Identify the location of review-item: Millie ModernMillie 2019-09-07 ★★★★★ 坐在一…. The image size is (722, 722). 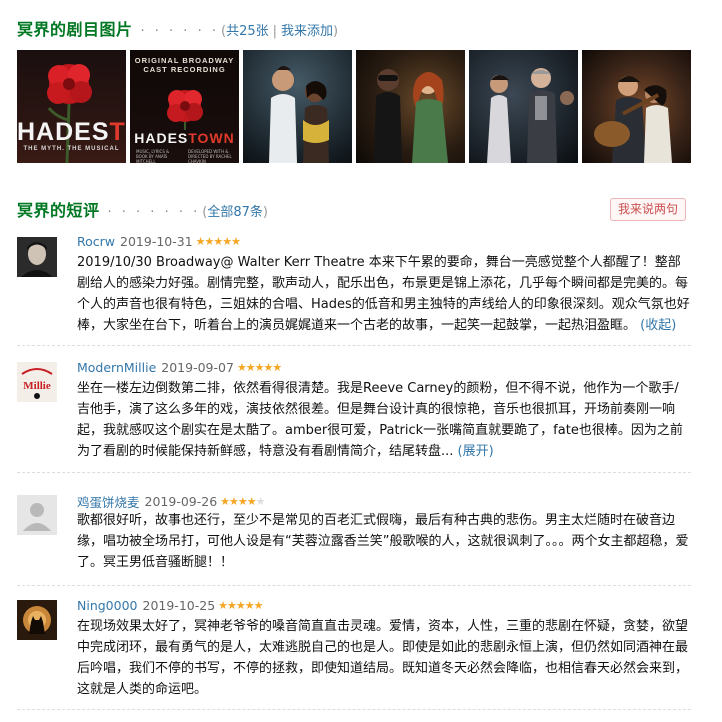
(354, 416).